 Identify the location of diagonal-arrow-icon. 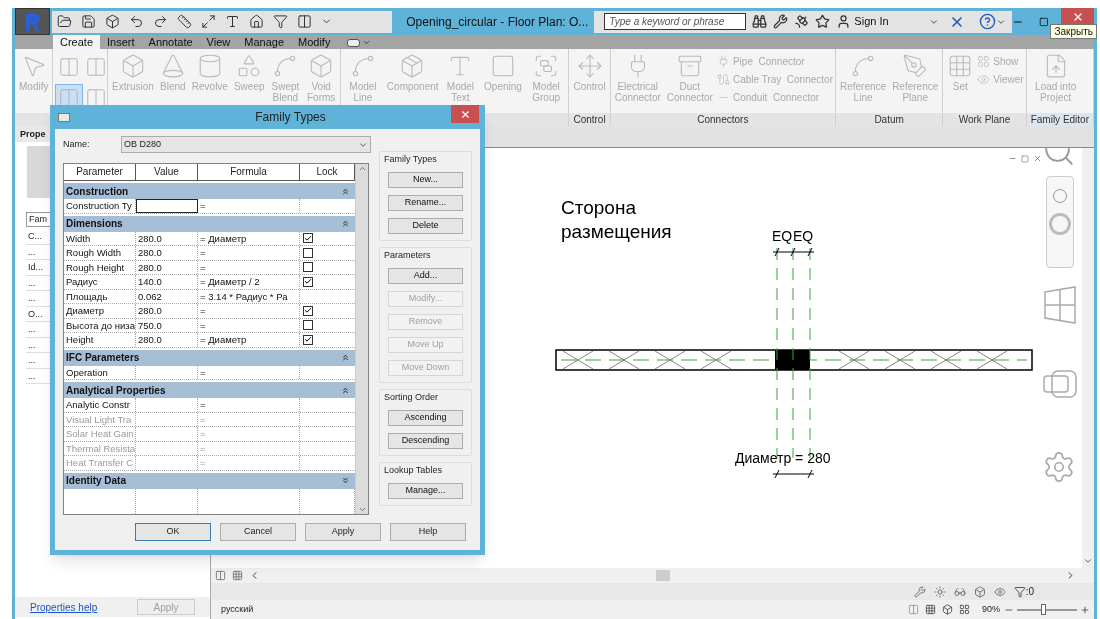
(209, 21).